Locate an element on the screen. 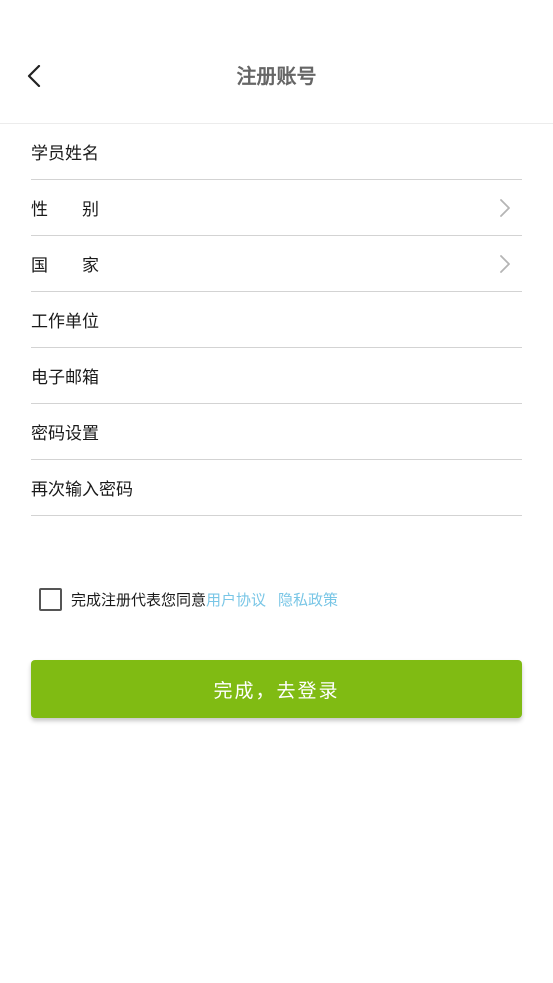 This screenshot has width=553, height=983. agreement-row: 完成注册代表您同意 用户协议 隐私政策 is located at coordinates (188, 599).